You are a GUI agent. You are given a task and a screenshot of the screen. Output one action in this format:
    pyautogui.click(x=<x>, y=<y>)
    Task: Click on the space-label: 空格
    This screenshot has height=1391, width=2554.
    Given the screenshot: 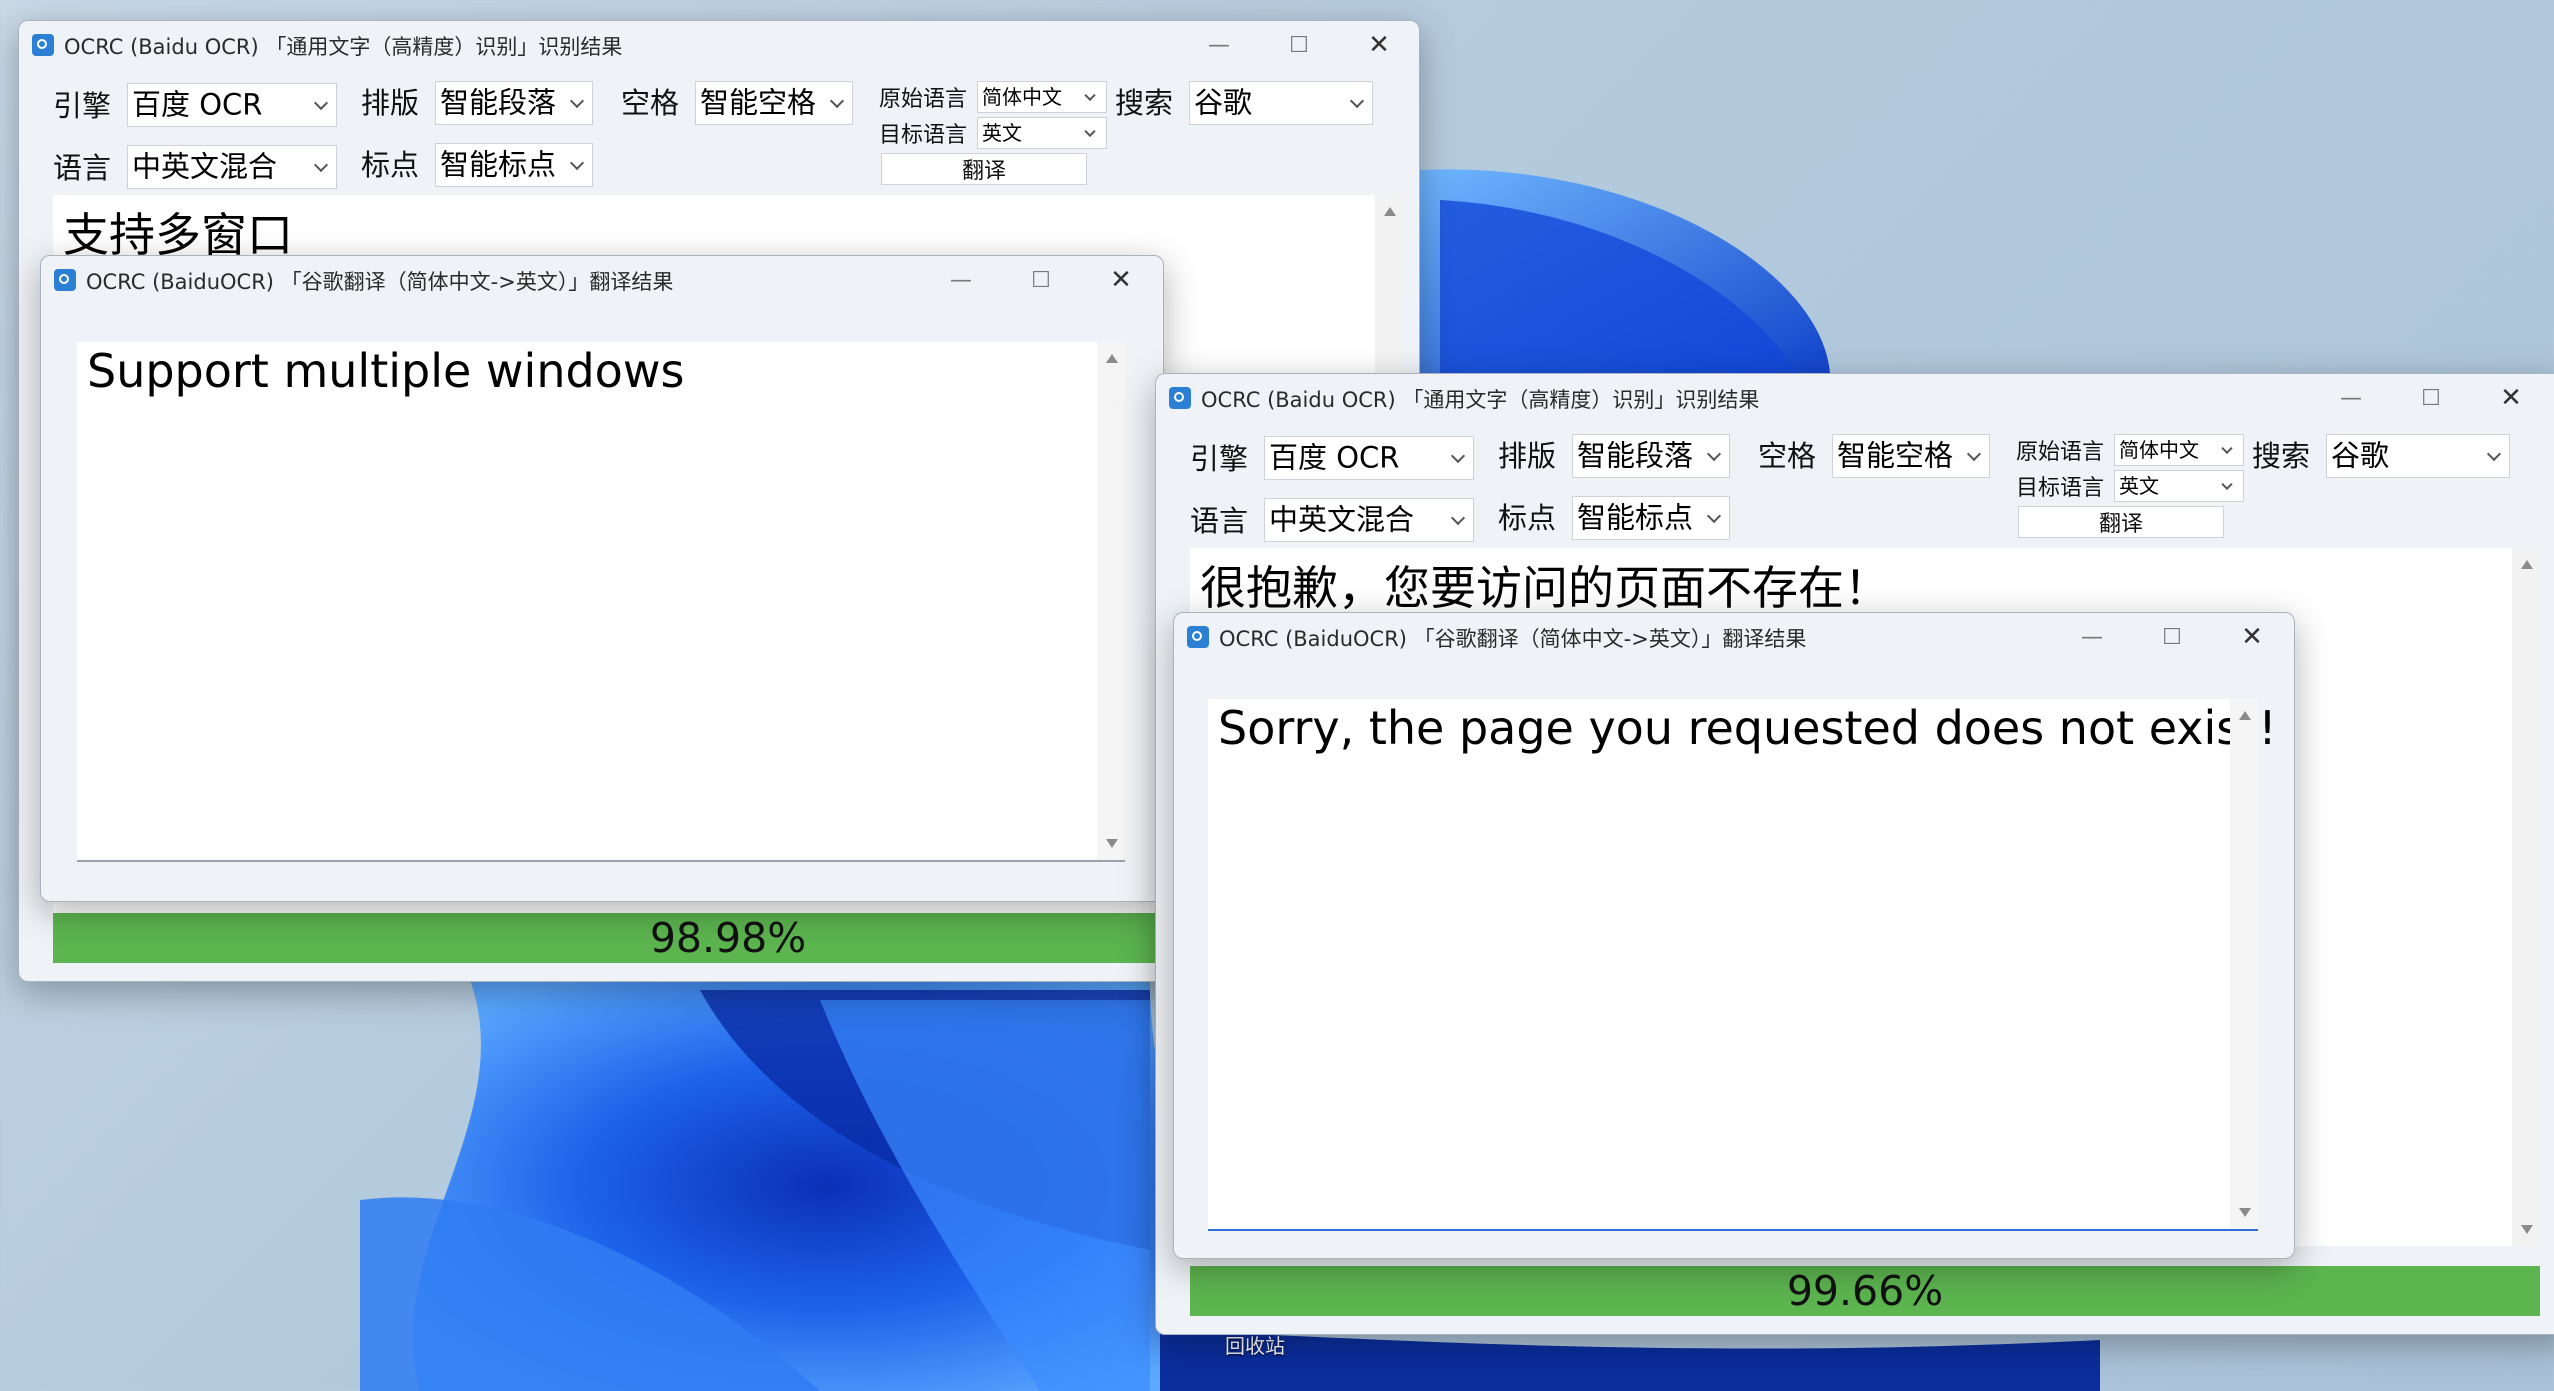 What is the action you would take?
    pyautogui.click(x=650, y=103)
    